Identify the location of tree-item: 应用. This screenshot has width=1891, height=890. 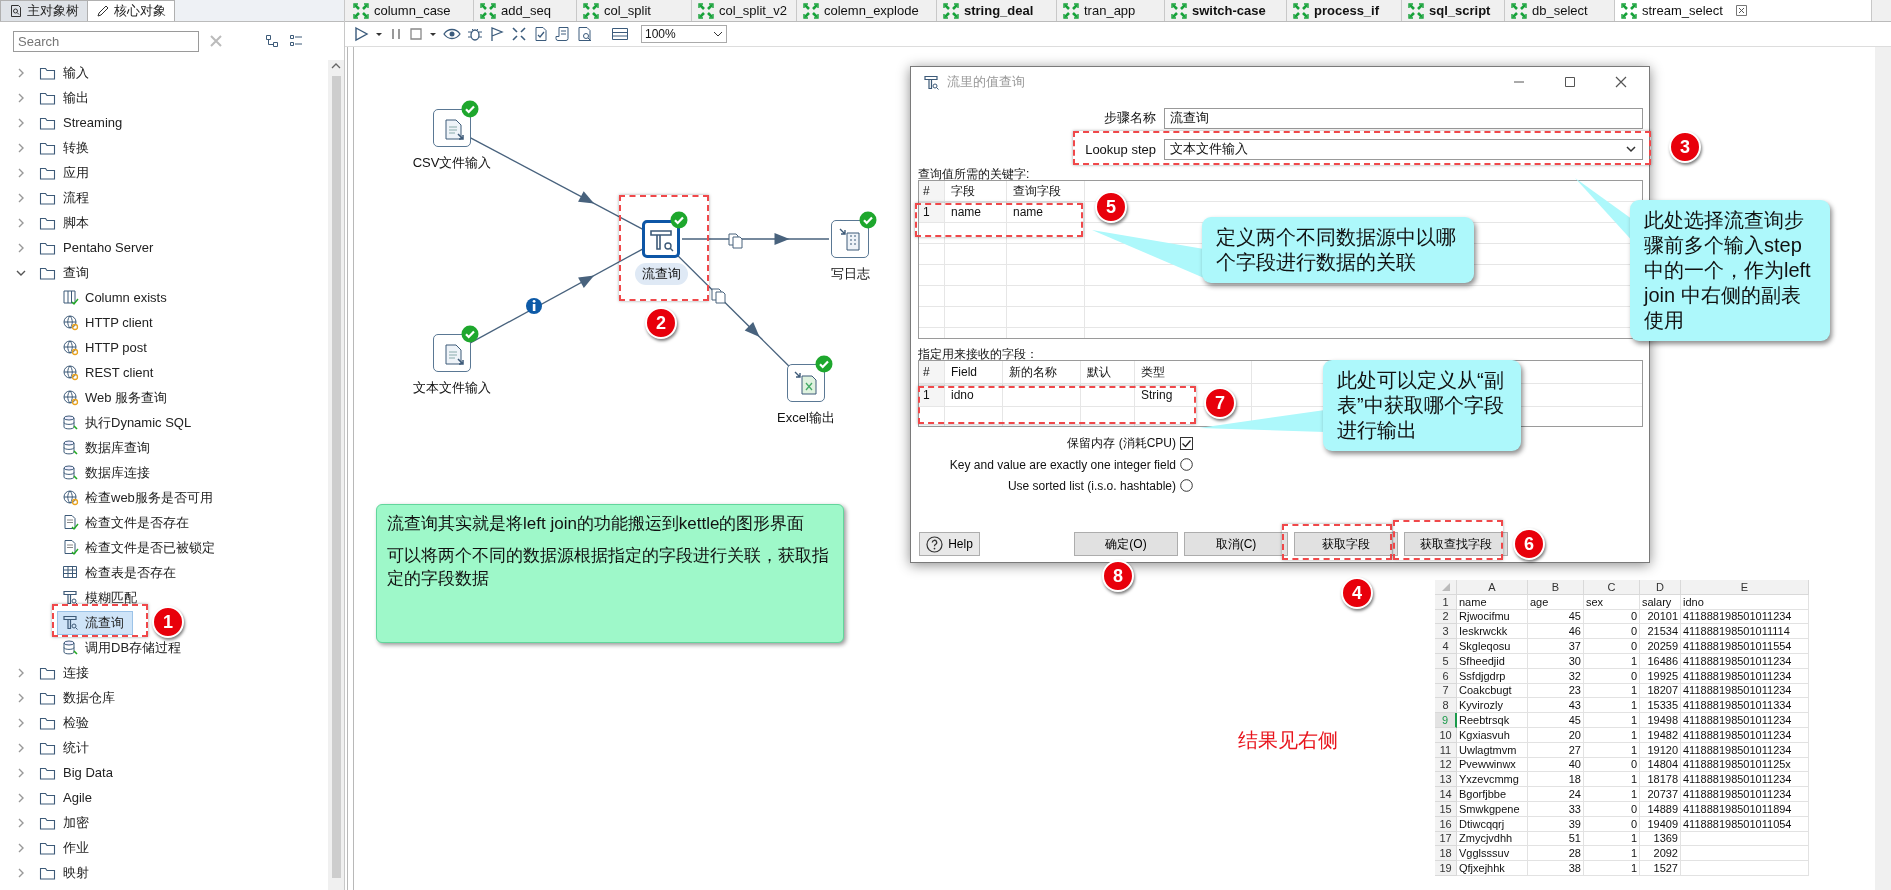
(164, 172).